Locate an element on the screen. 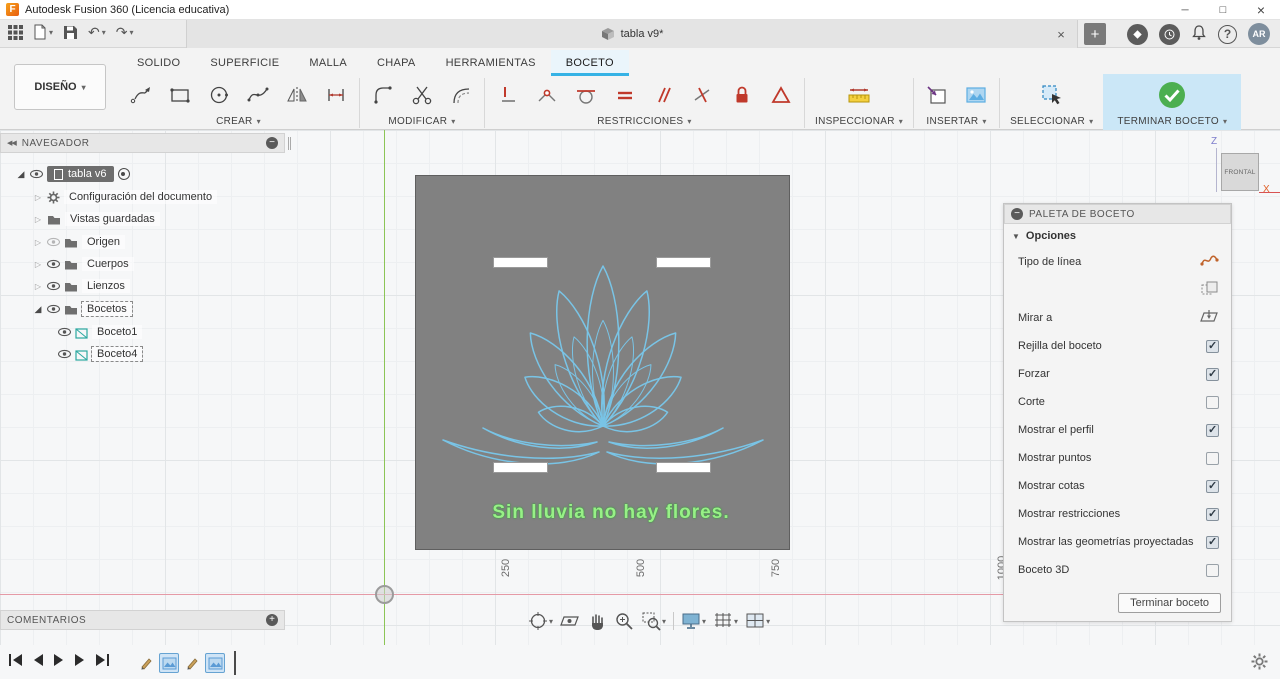 This screenshot has height=679, width=1280. sketch-grid-checkbox is located at coordinates (1212, 346).